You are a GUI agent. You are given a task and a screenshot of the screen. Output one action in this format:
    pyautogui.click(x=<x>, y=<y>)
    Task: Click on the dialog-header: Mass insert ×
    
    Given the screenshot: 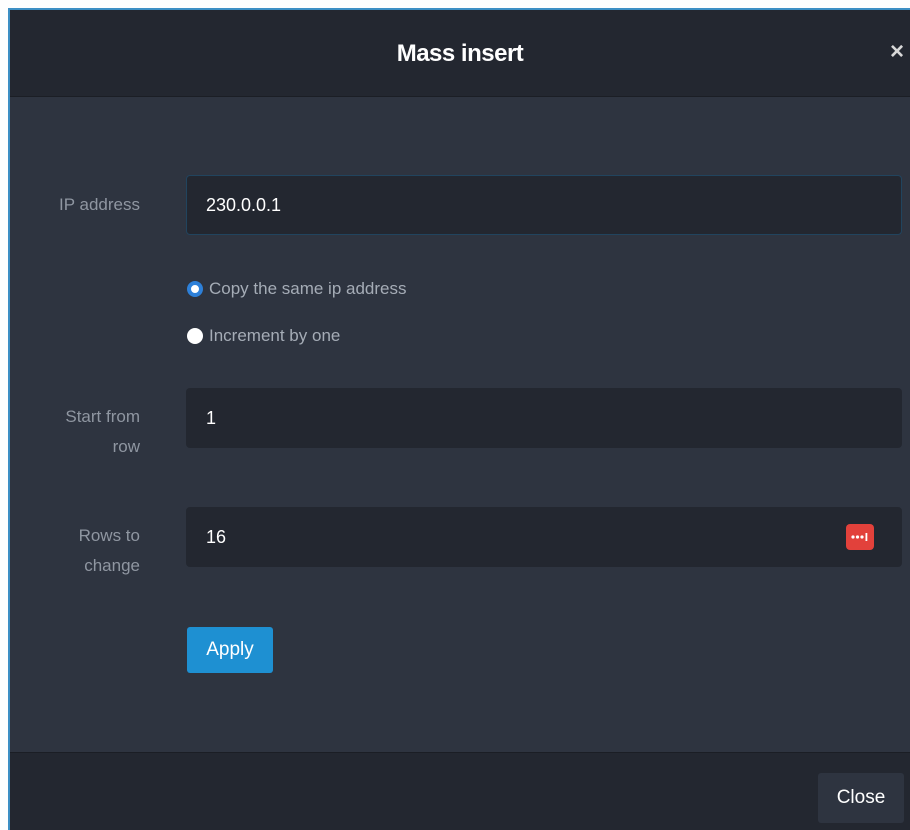 What is the action you would take?
    pyautogui.click(x=460, y=53)
    